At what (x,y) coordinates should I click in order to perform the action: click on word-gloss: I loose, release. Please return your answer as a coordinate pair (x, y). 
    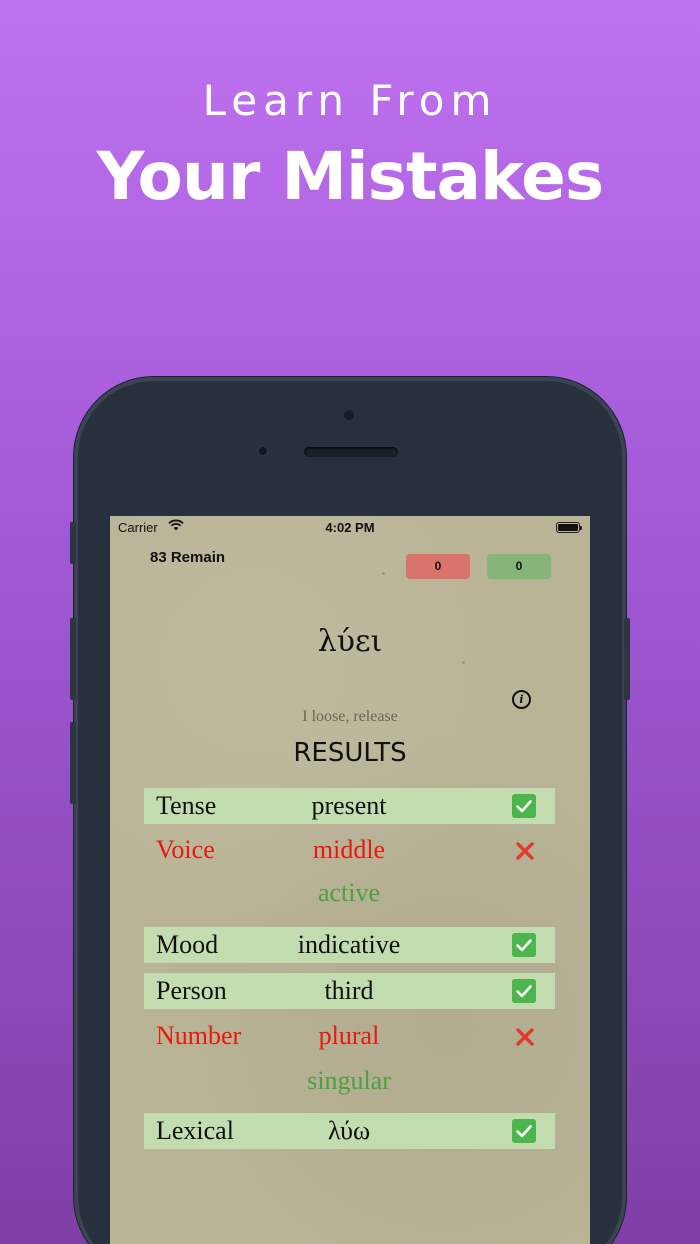
    Looking at the image, I should click on (350, 716).